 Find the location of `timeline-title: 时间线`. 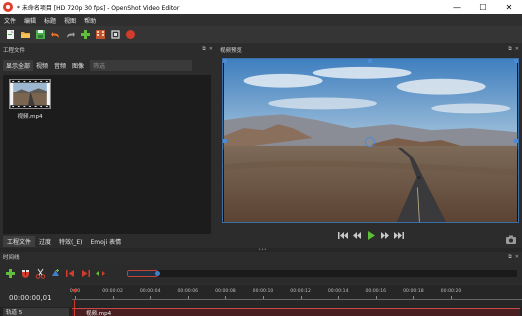

timeline-title: 时间线 is located at coordinates (11, 258).